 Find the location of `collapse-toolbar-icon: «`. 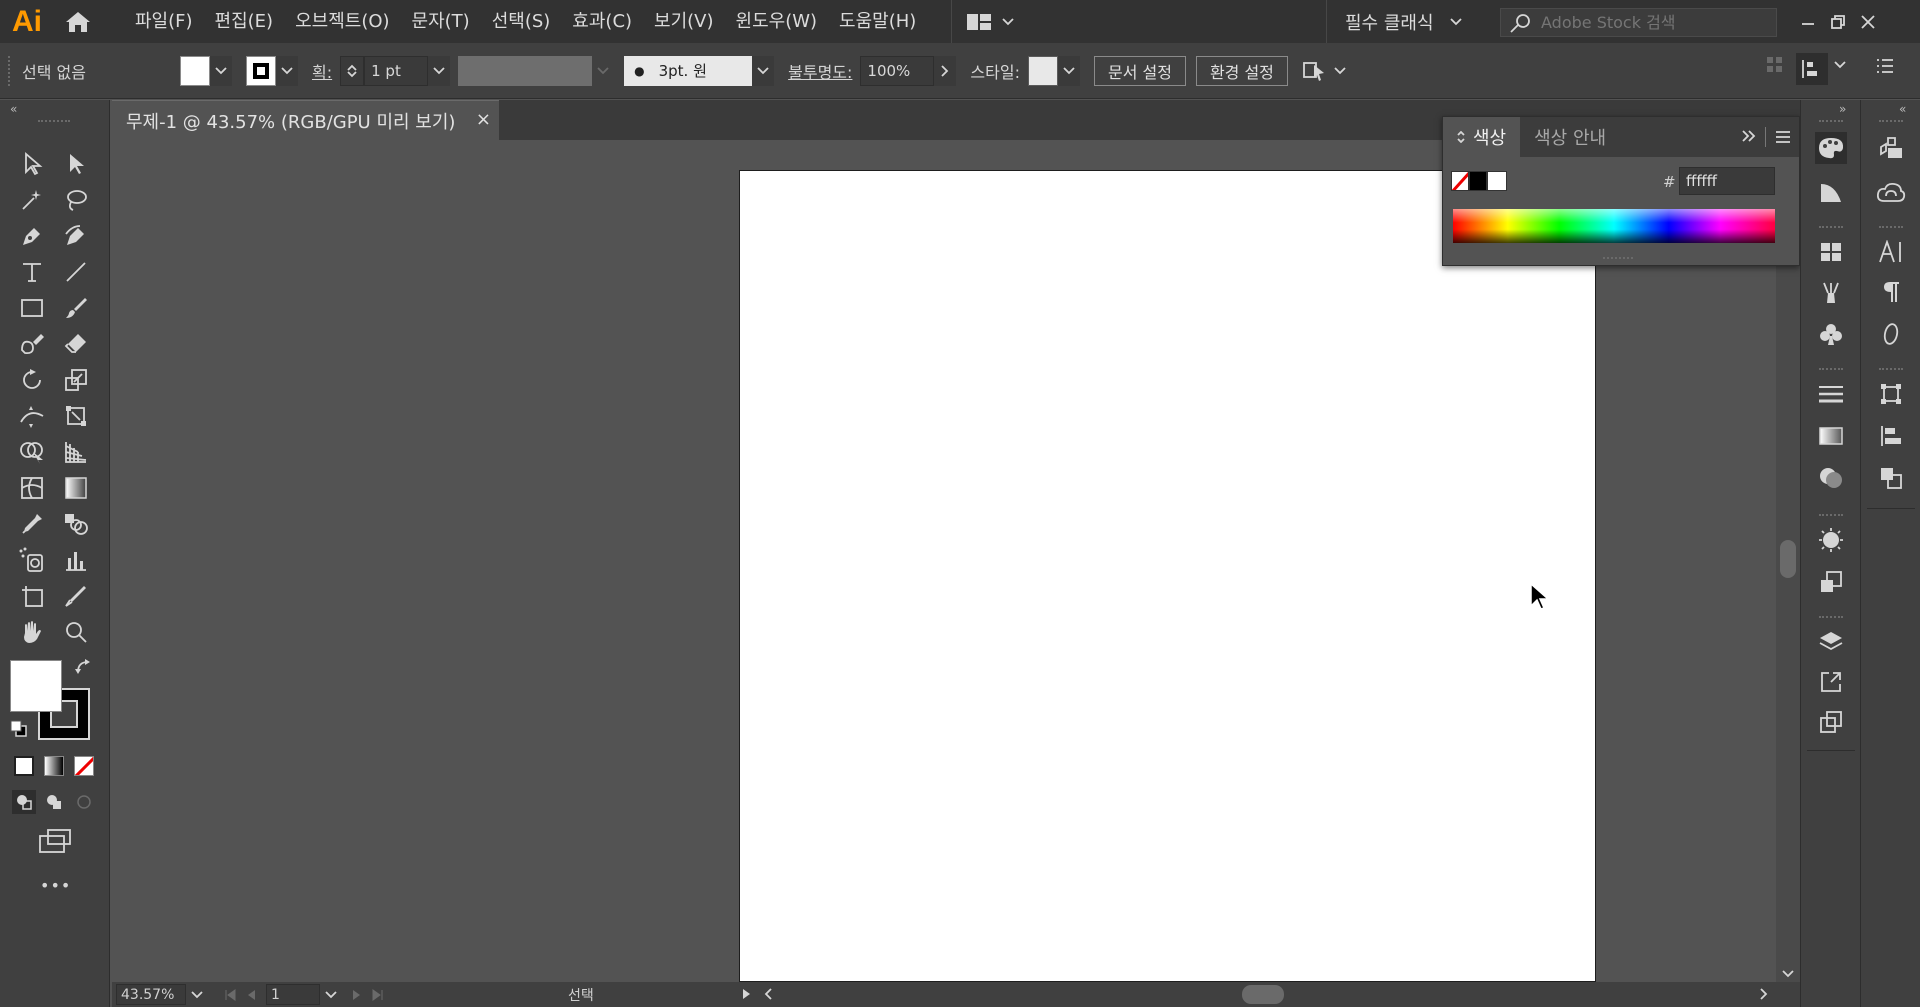

collapse-toolbar-icon: « is located at coordinates (13, 109).